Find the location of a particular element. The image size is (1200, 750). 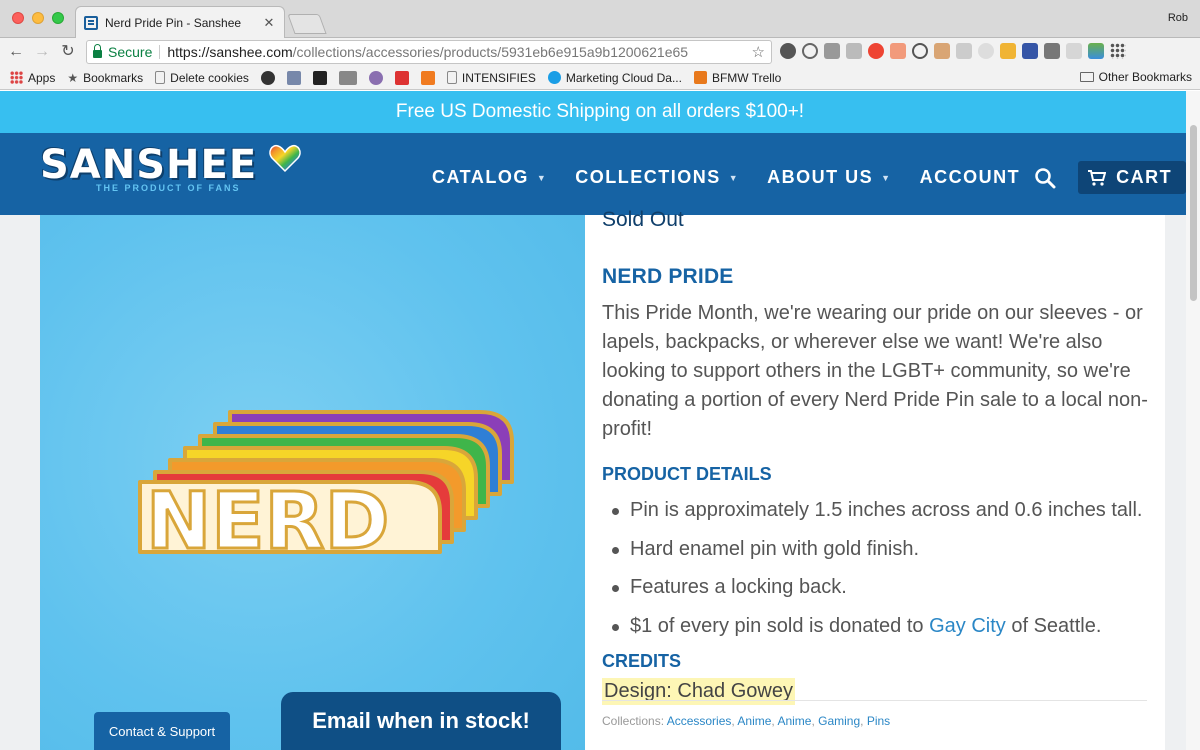

pin-text: NERD is located at coordinates (267, 518).